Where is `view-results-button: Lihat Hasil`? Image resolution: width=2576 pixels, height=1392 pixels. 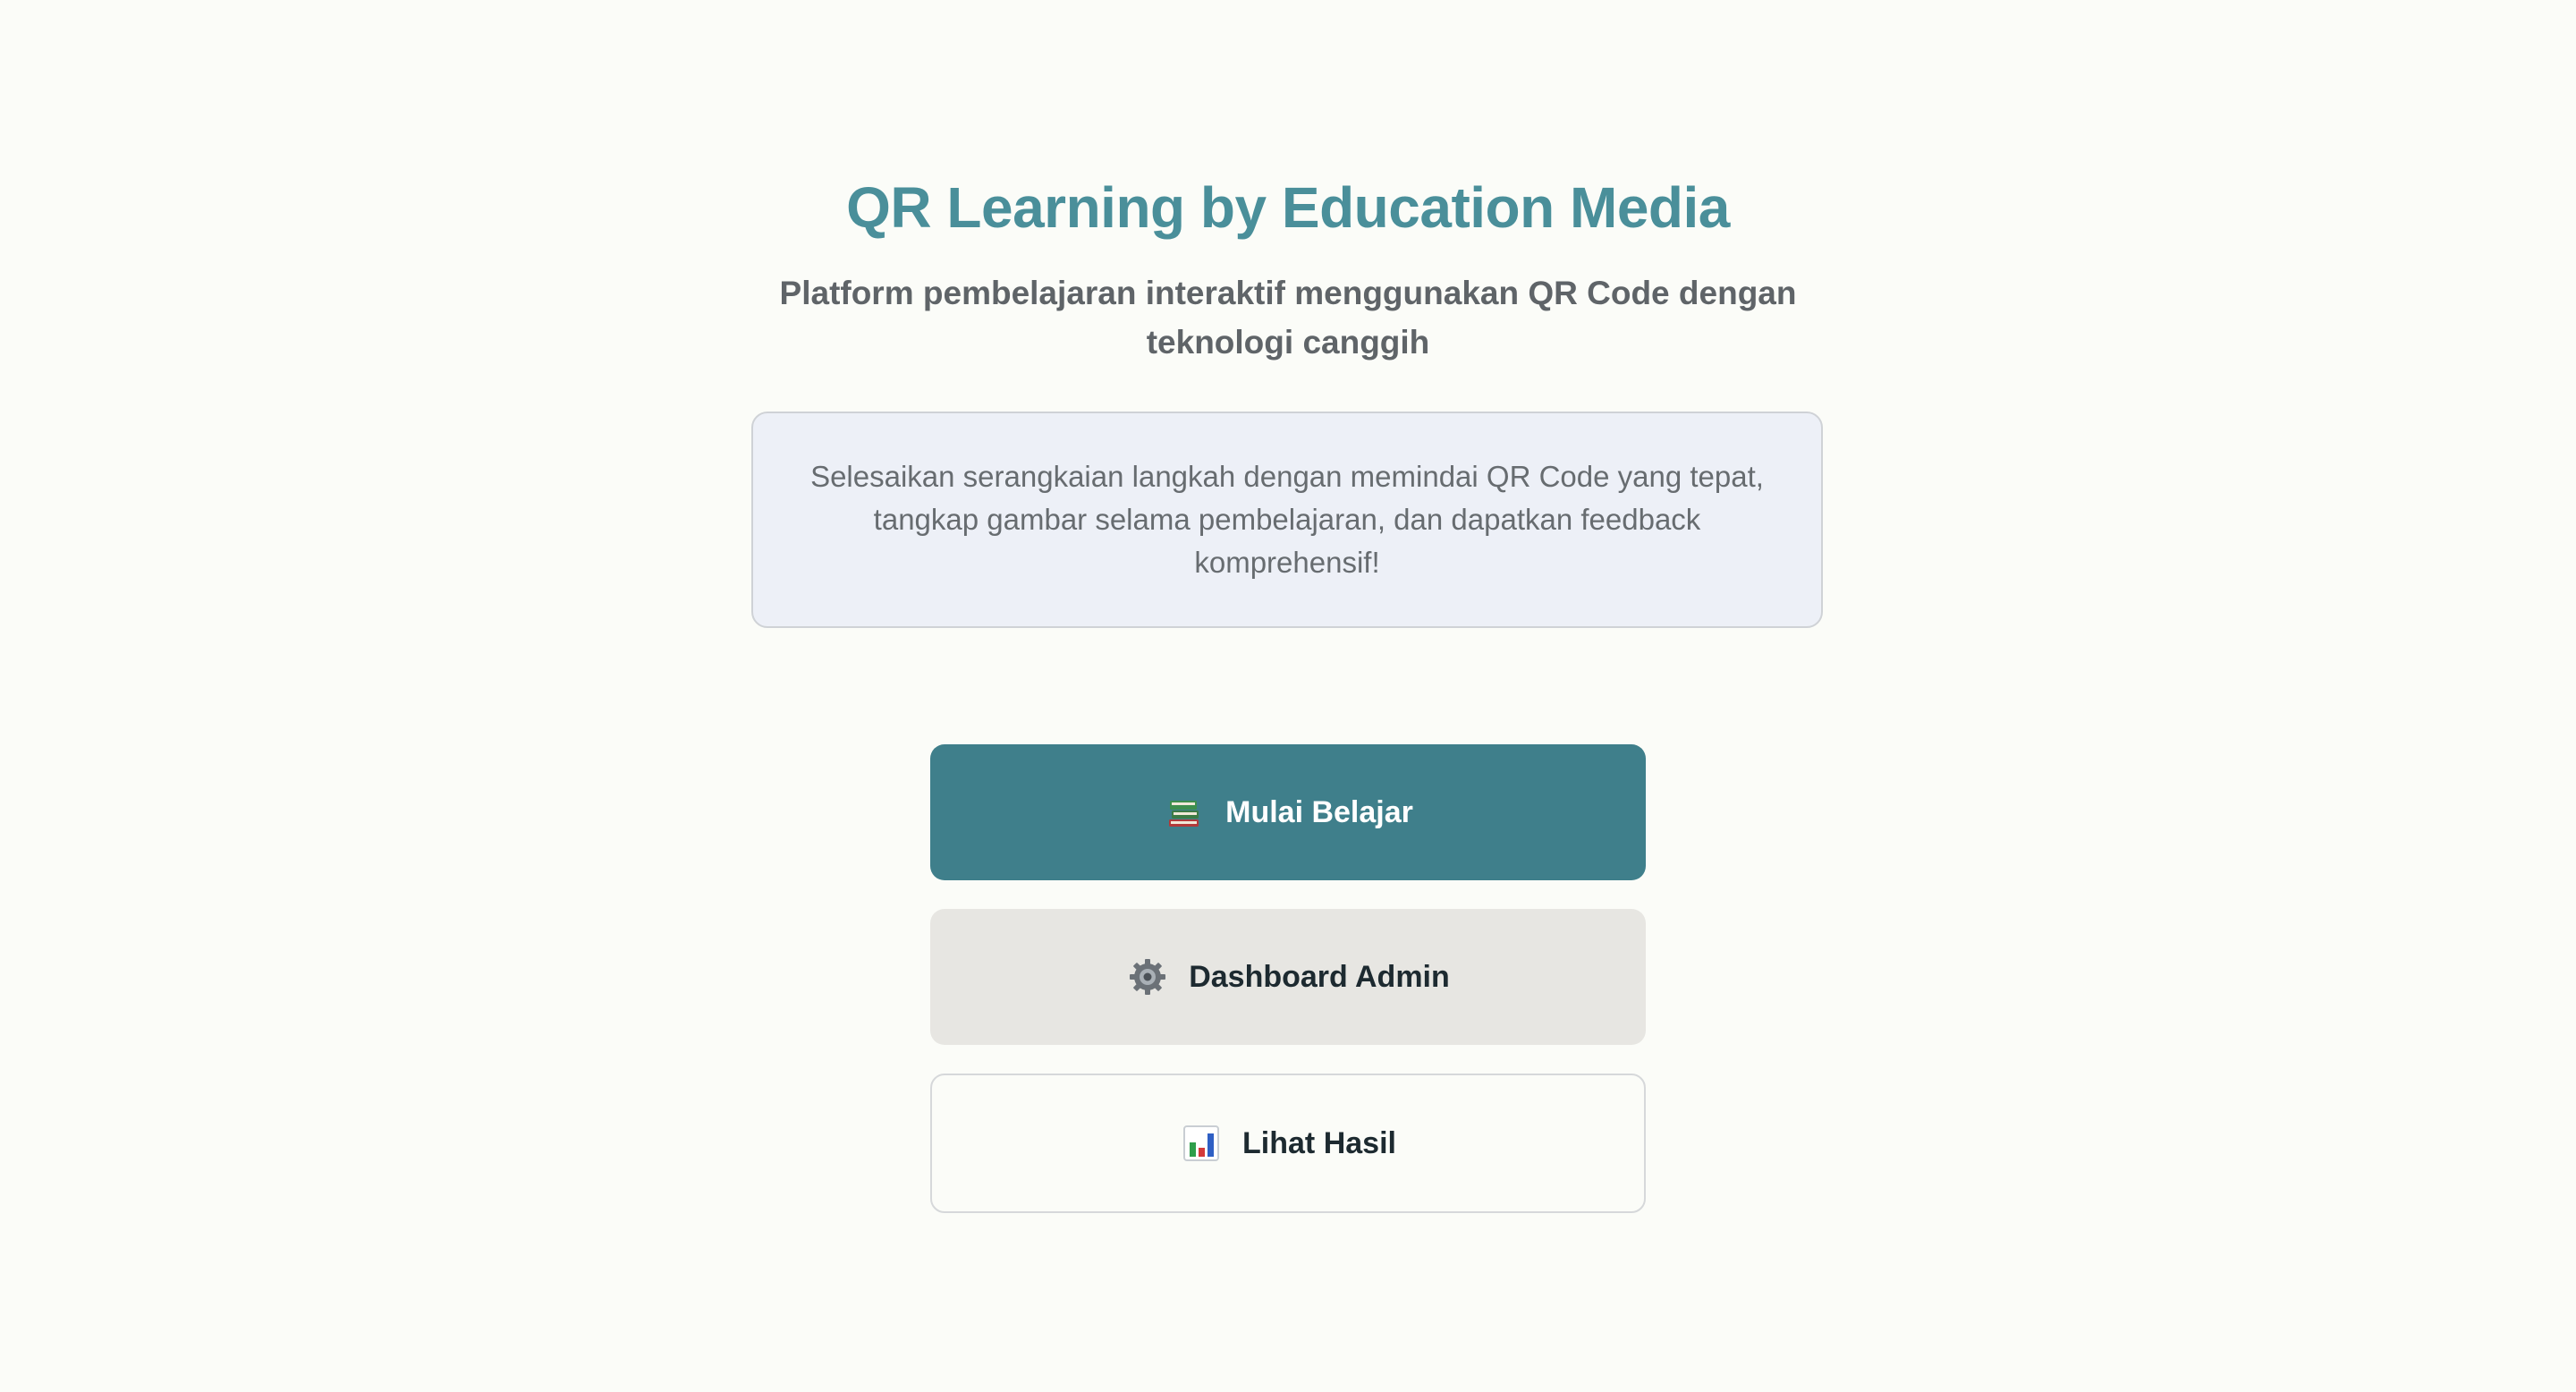 view-results-button: Lihat Hasil is located at coordinates (1288, 1143).